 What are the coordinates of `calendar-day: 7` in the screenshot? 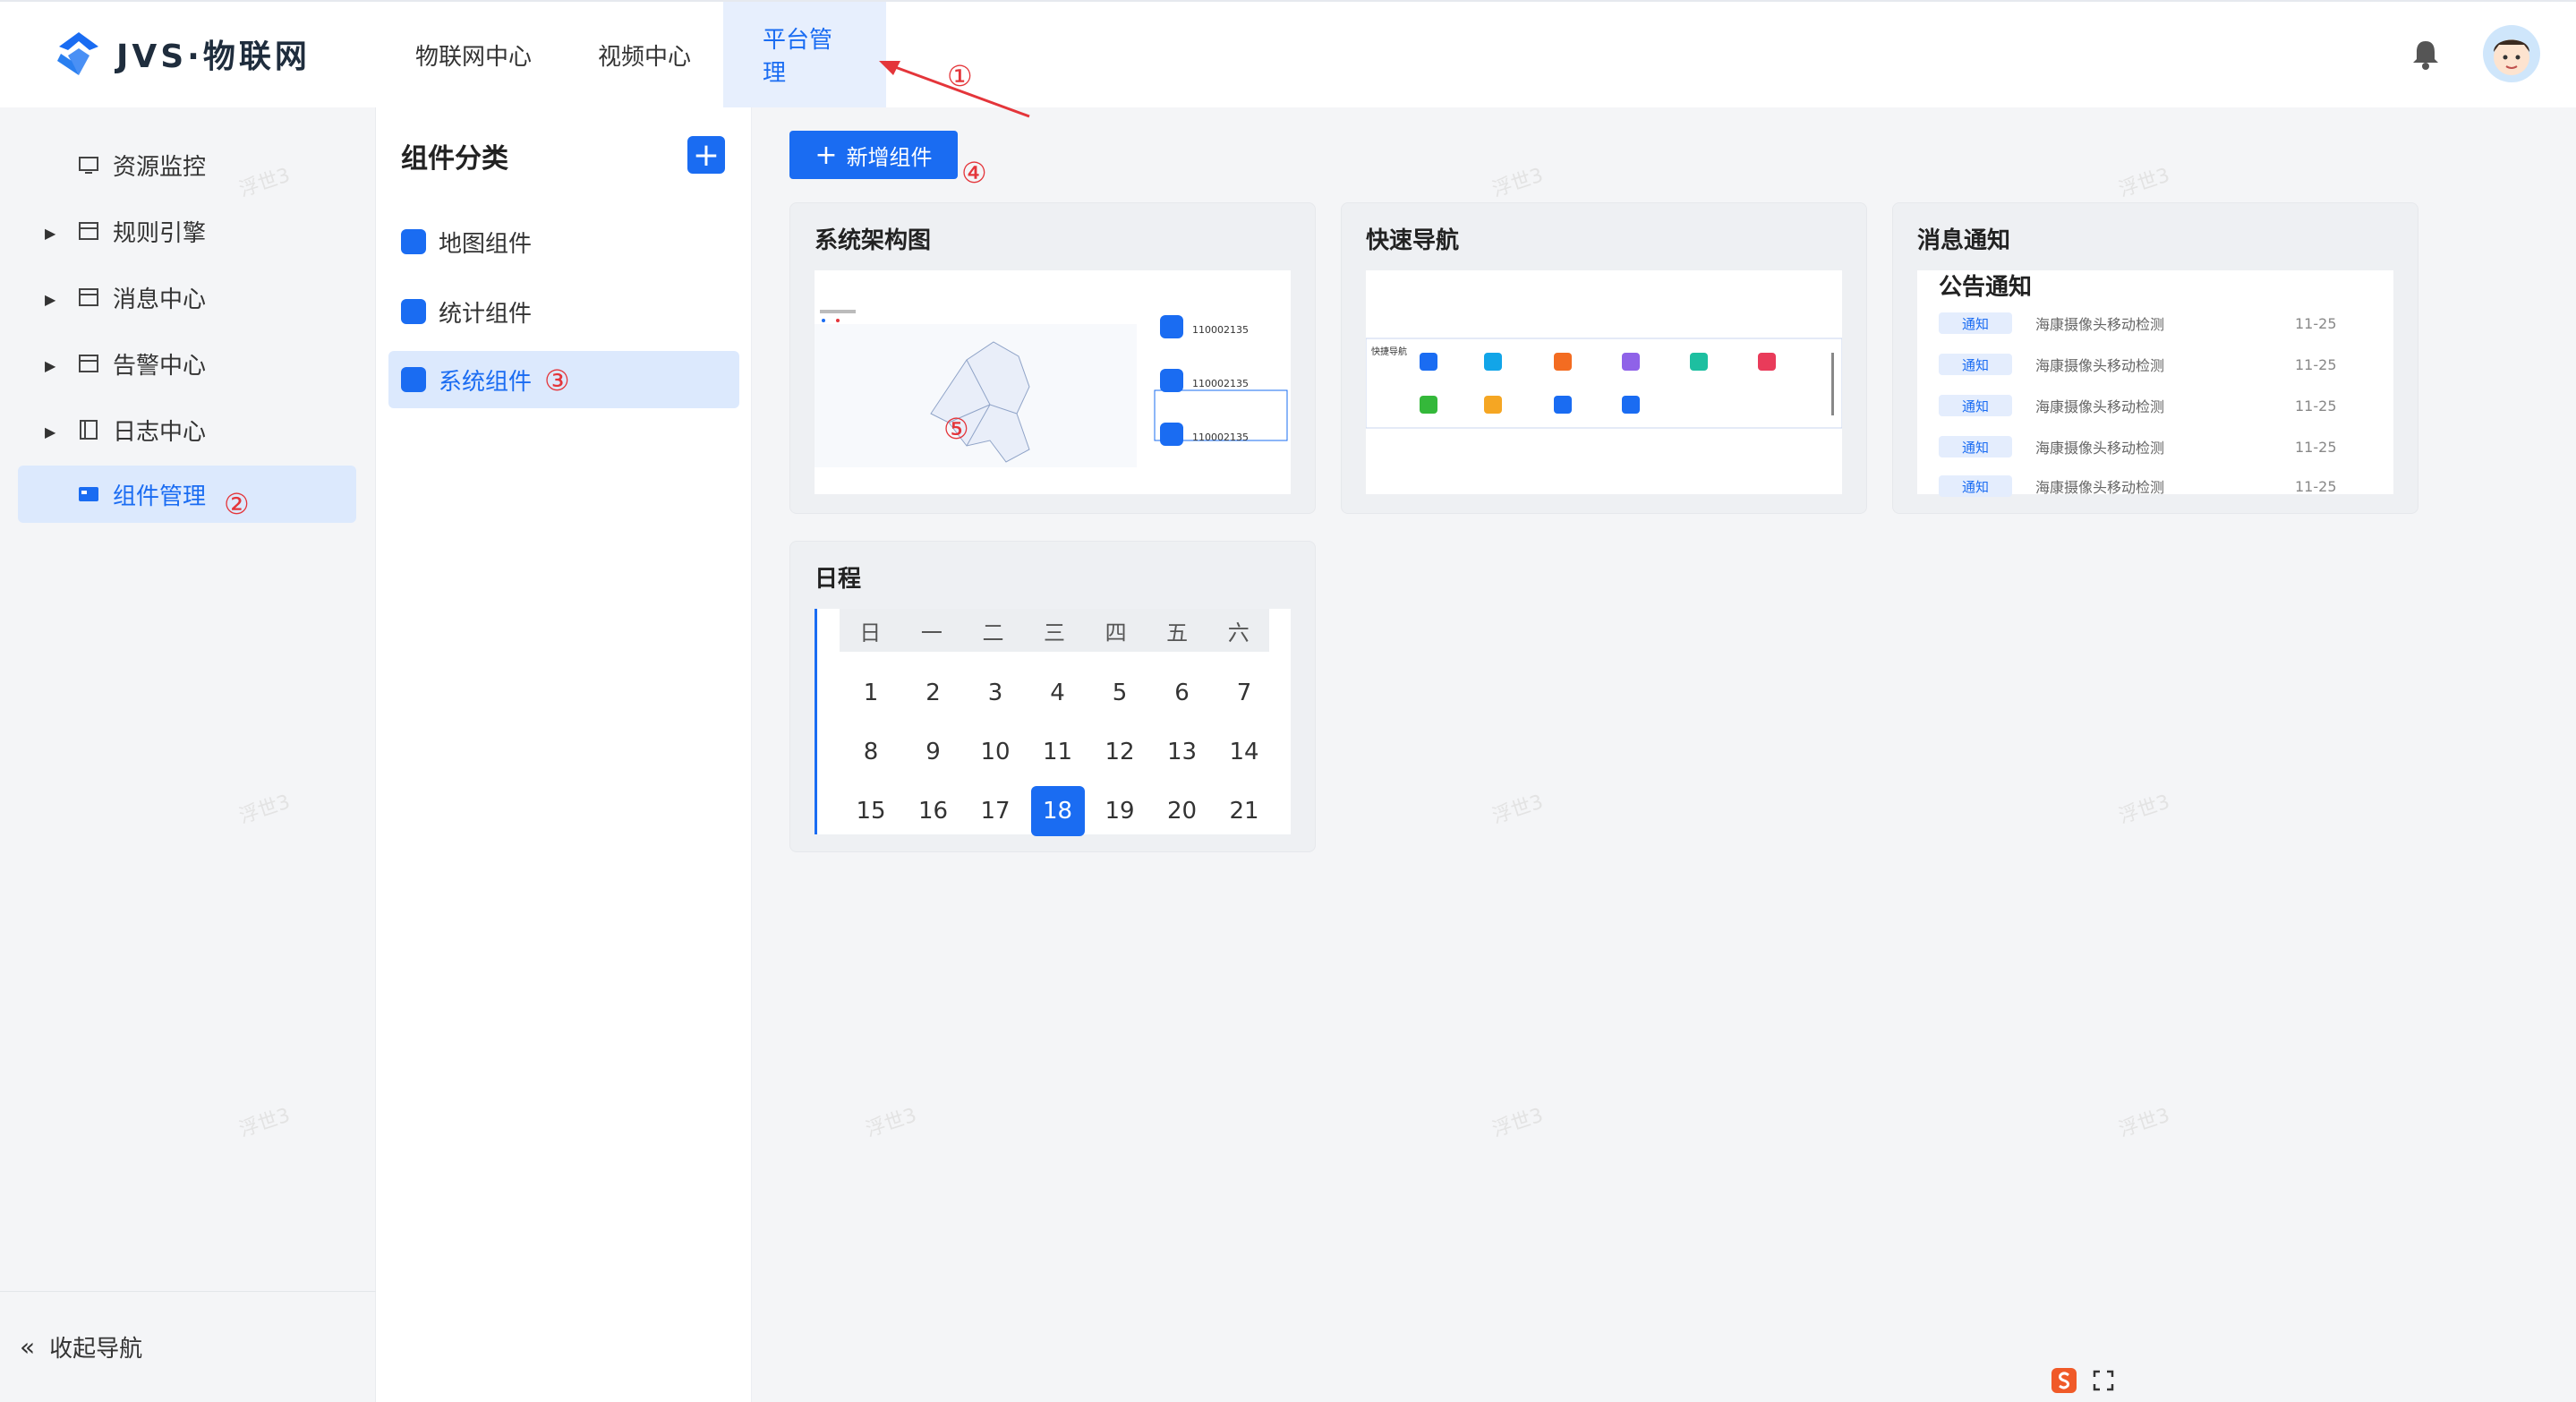 It's located at (1244, 693).